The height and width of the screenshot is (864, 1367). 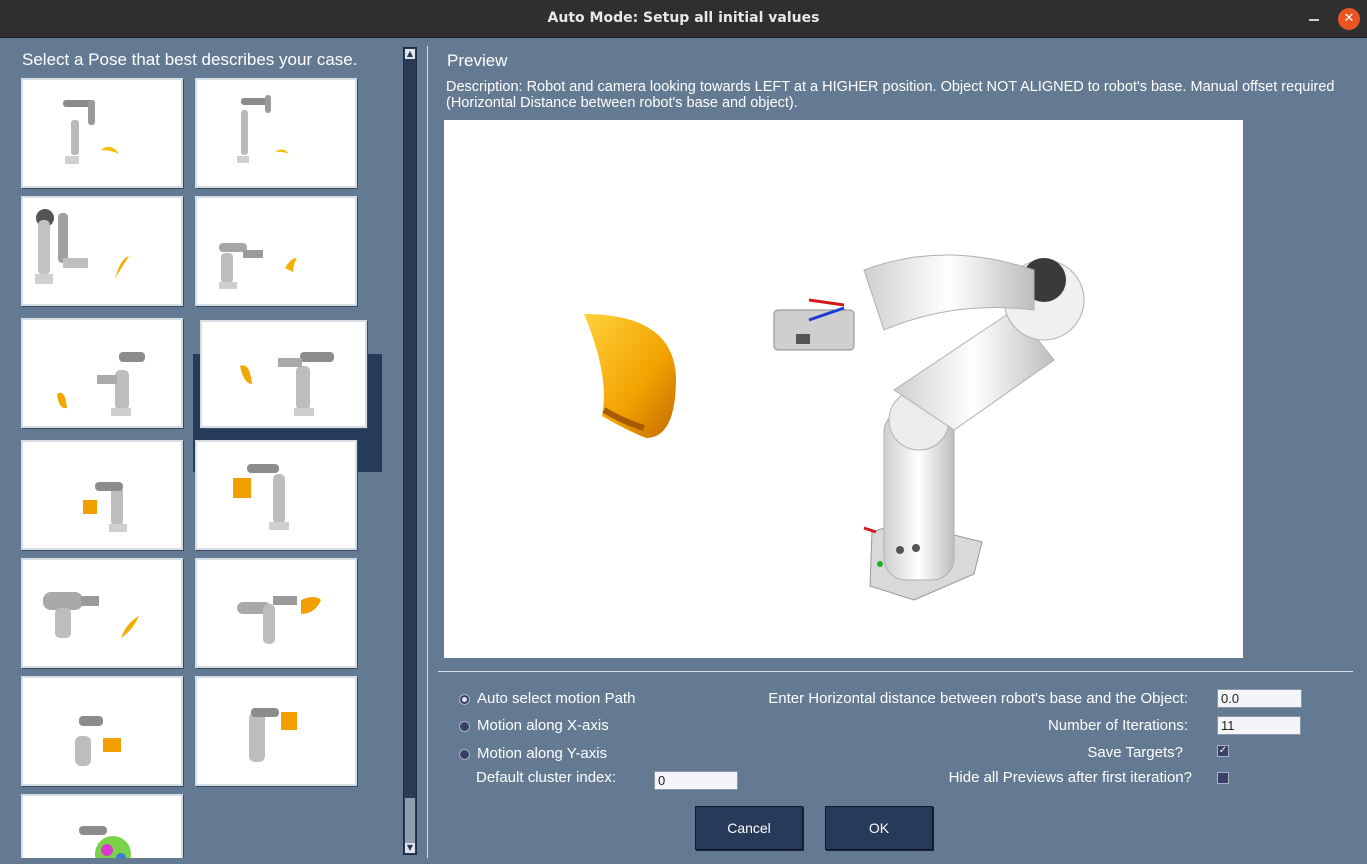 I want to click on hide-previews-checkbox, so click(x=1223, y=778).